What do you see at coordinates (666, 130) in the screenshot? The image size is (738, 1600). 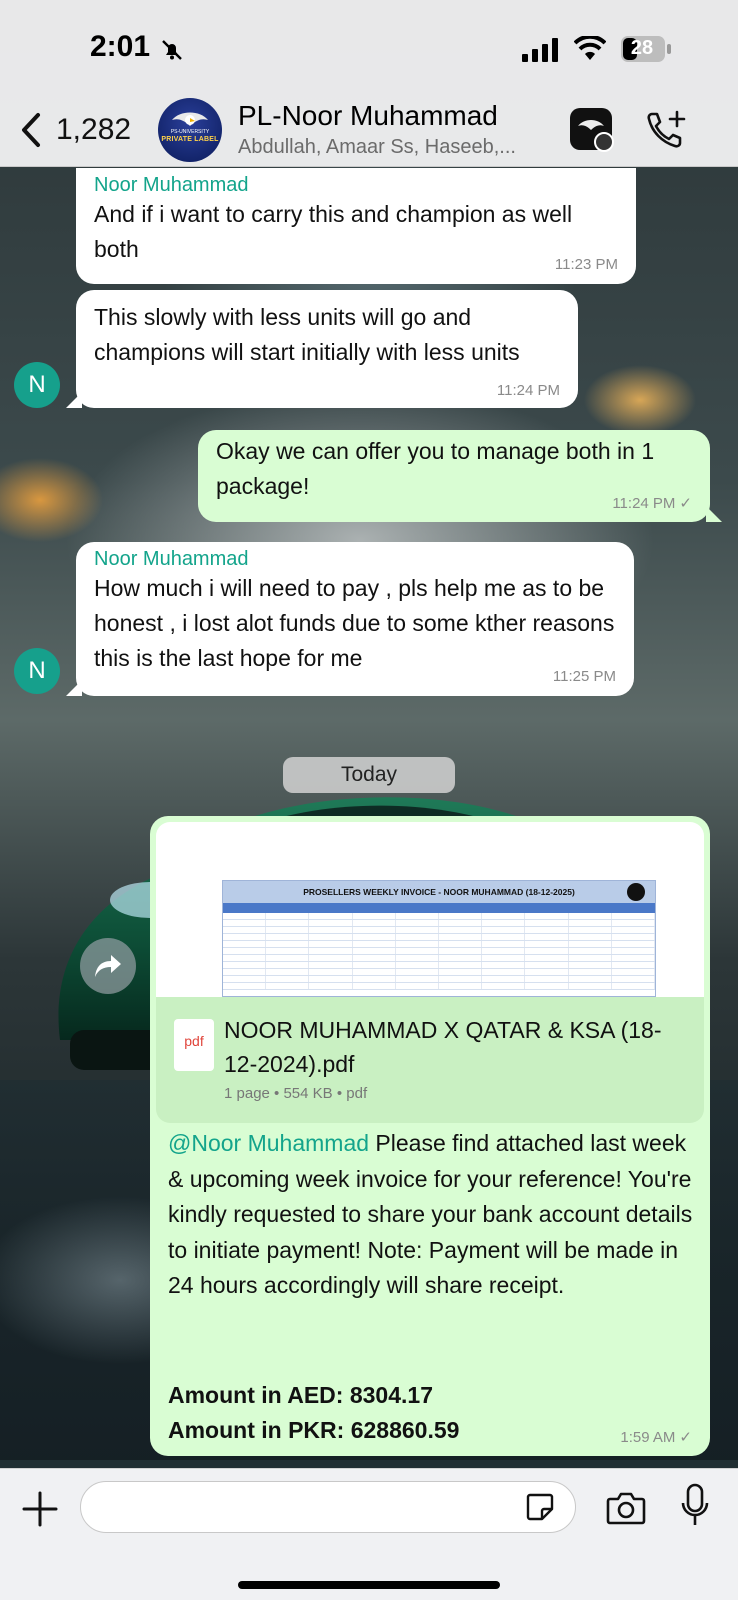 I see `add-call-icon` at bounding box center [666, 130].